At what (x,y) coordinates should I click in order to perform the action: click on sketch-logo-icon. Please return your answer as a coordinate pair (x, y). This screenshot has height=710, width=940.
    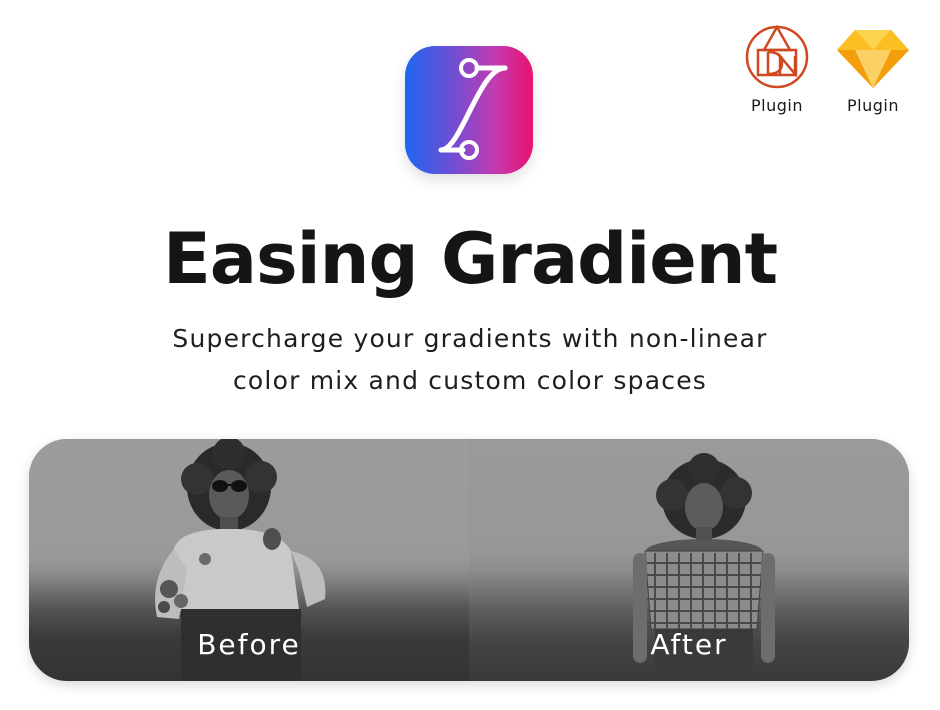
    Looking at the image, I should click on (873, 59).